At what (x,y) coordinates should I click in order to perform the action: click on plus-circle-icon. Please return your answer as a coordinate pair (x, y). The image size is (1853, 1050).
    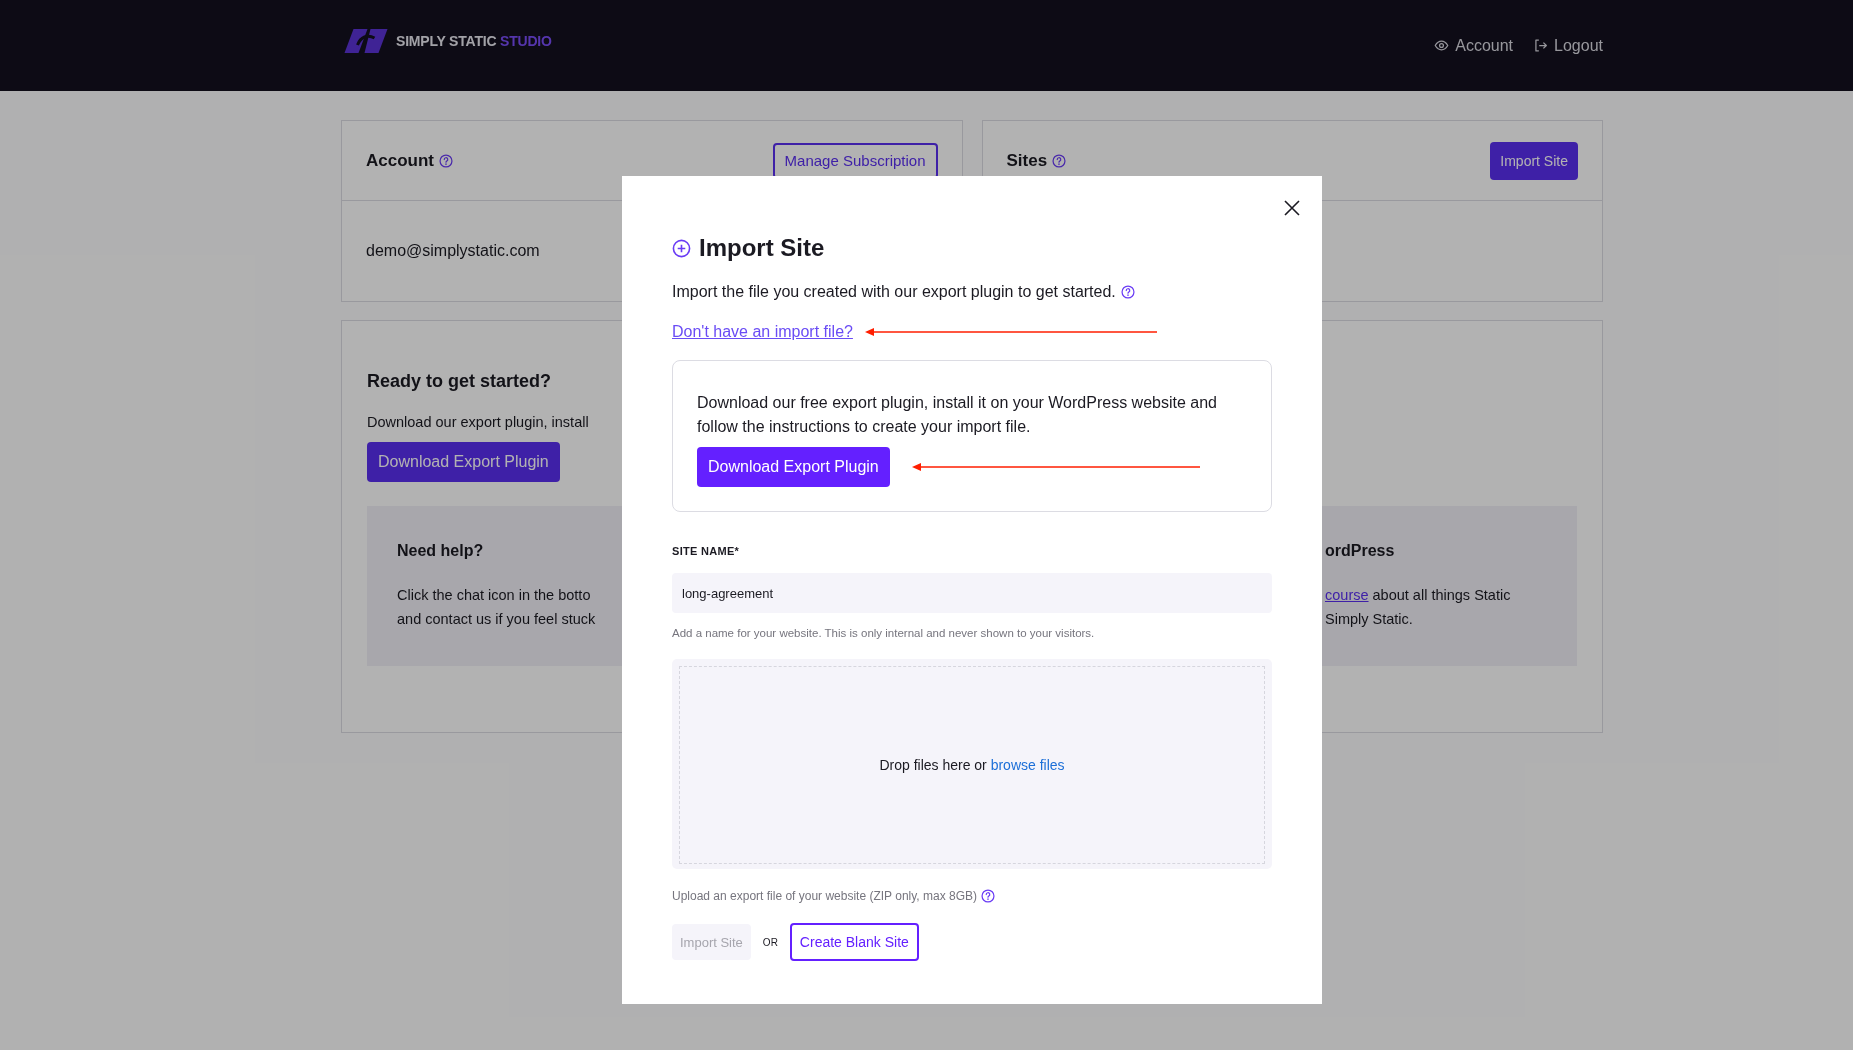
    Looking at the image, I should click on (681, 248).